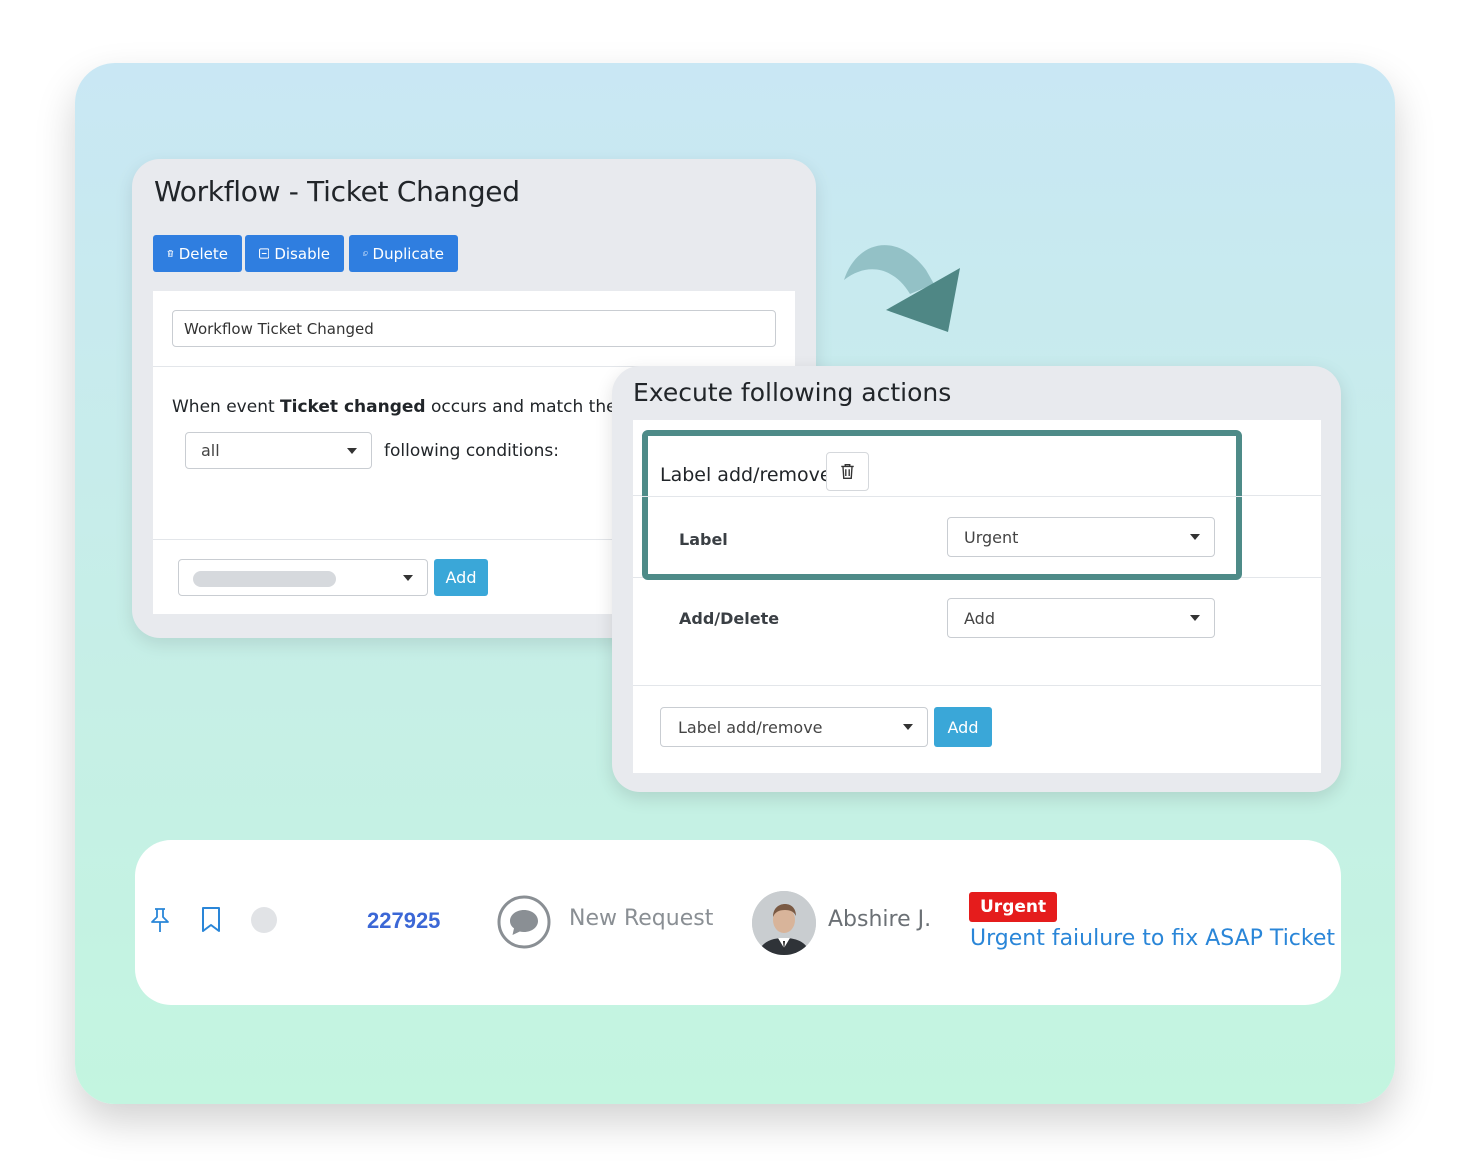 This screenshot has width=1470, height=1167. I want to click on status-badge: Urgent, so click(1013, 907).